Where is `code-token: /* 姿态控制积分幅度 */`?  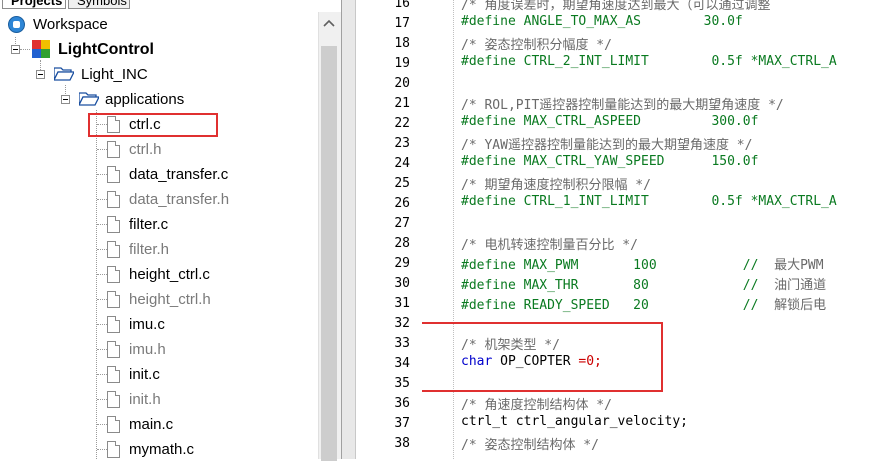 code-token: /* 姿态控制积分幅度 */ is located at coordinates (536, 45).